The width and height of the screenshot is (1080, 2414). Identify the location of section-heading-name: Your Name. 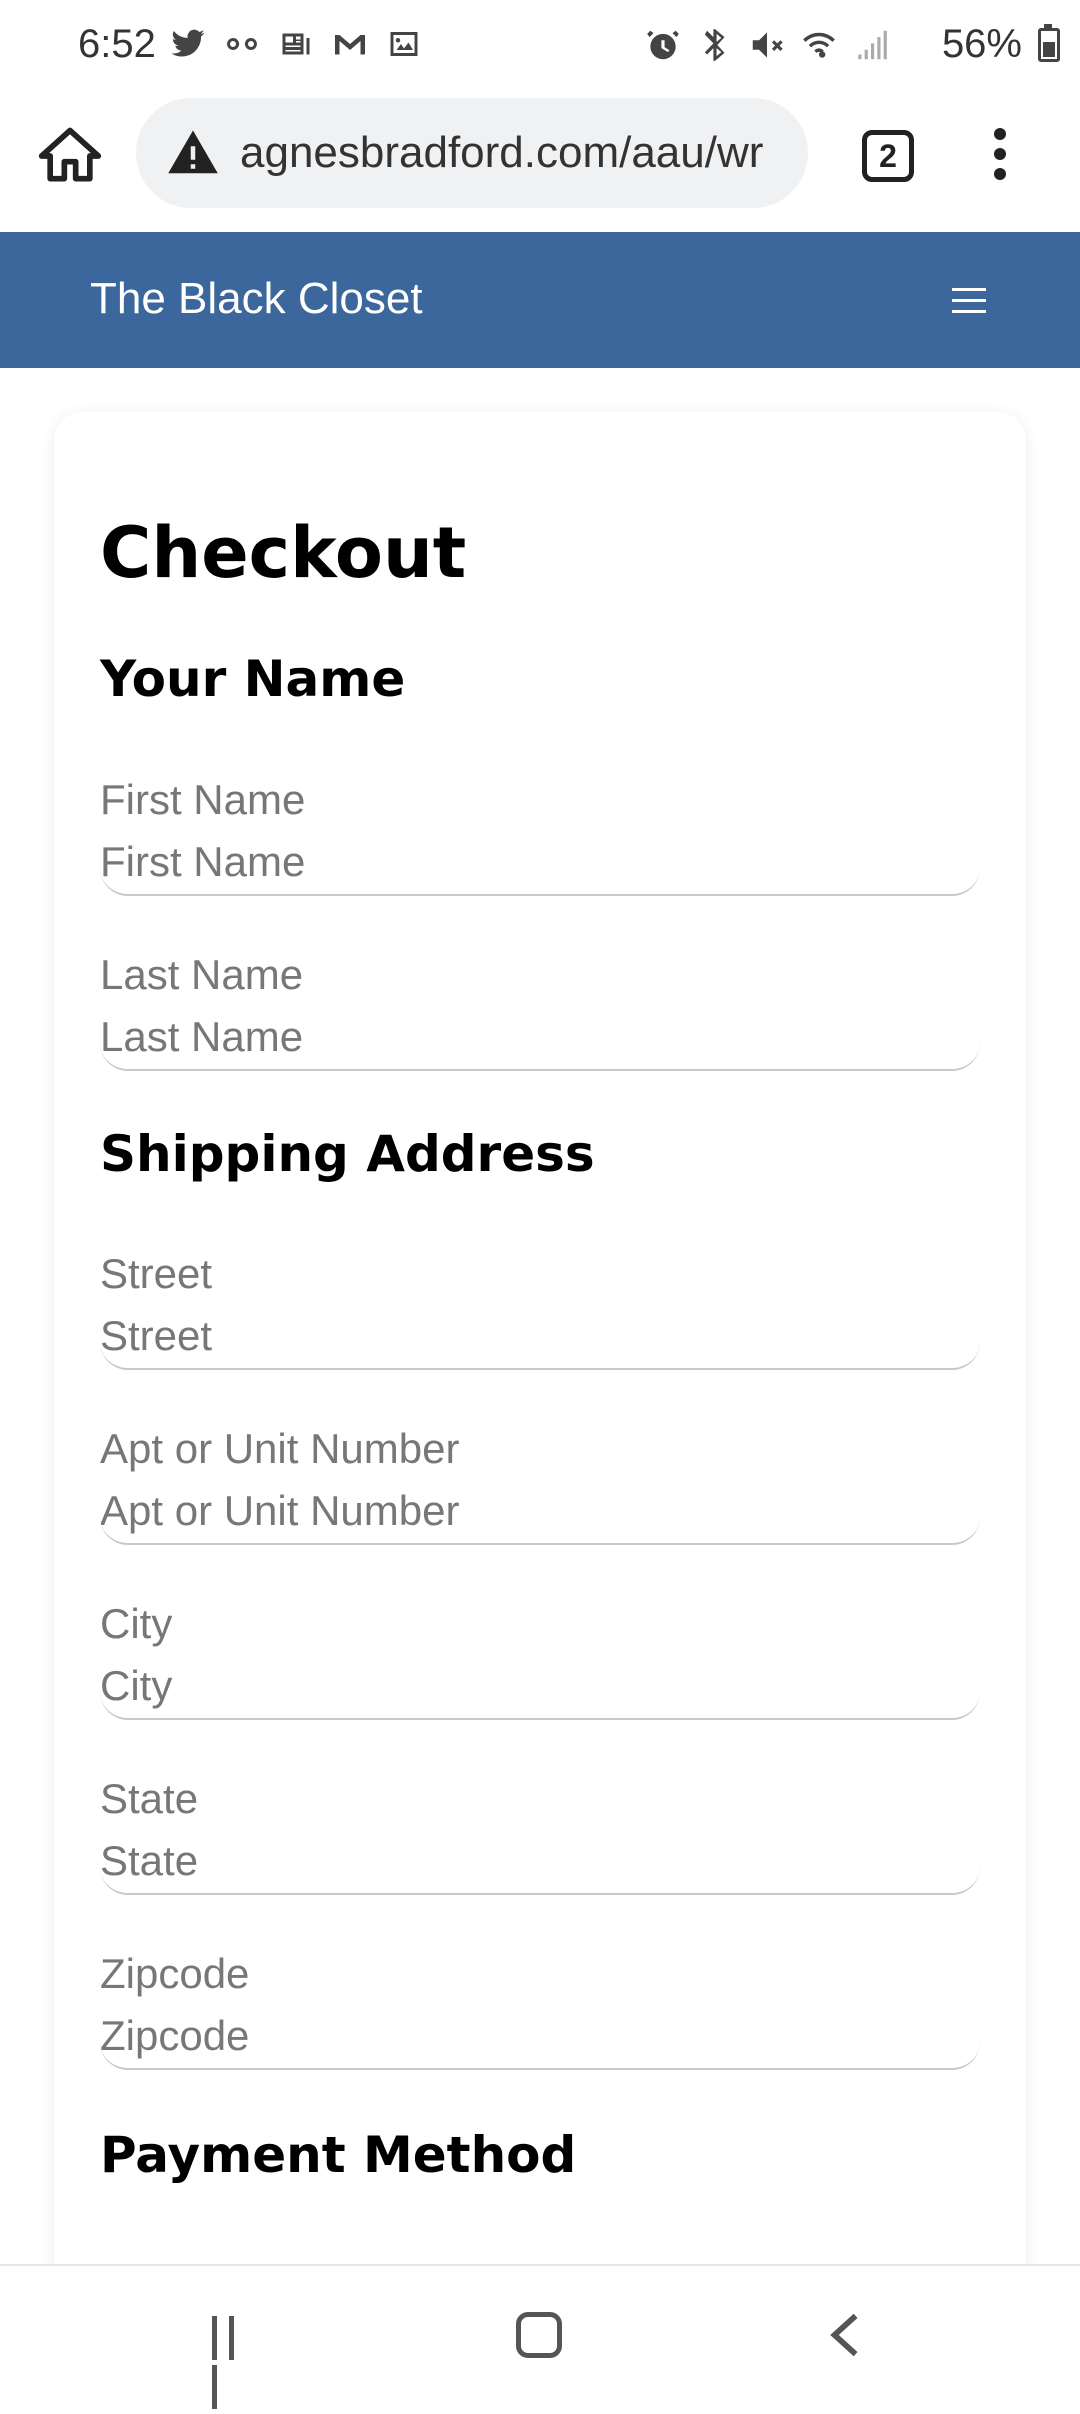
(253, 679).